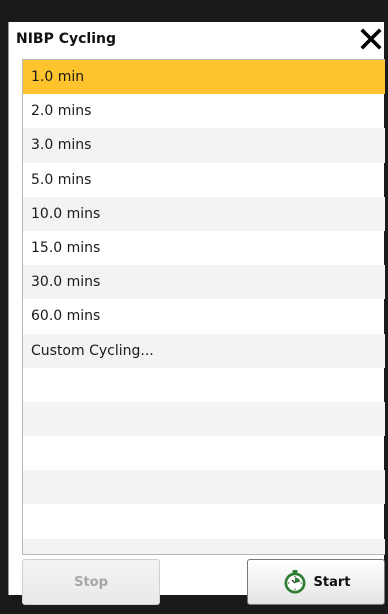 This screenshot has width=388, height=614. I want to click on list-item-2-mins: 2.0 mins, so click(204, 111).